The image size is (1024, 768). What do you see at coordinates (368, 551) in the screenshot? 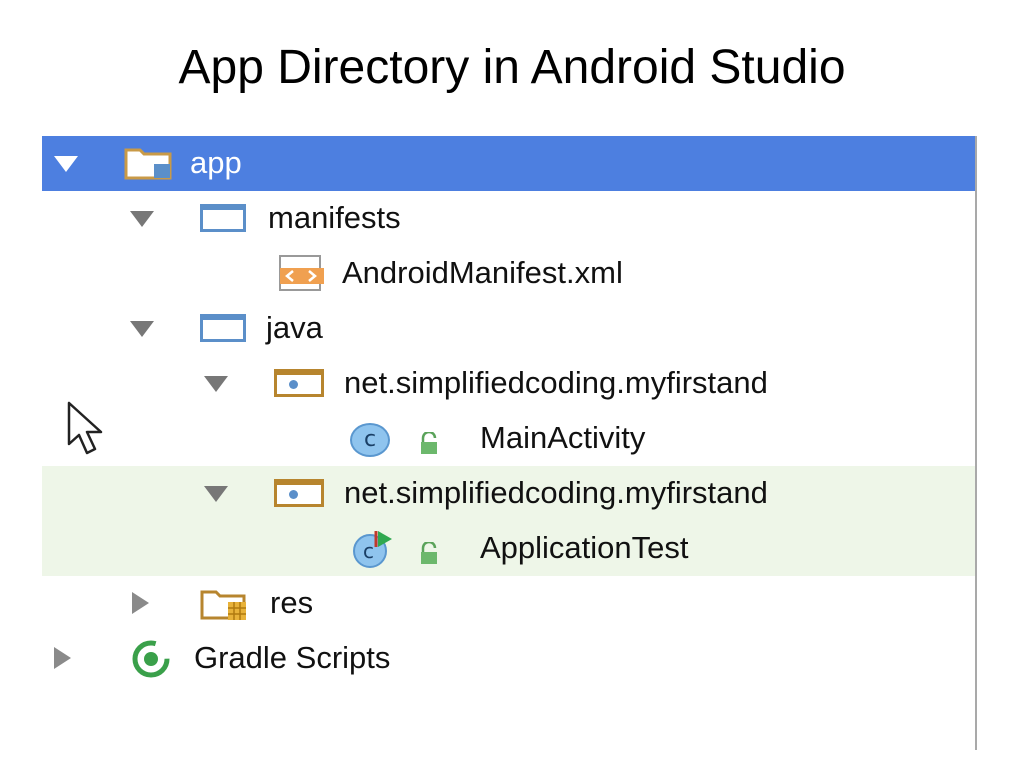
I see `svg-text: c` at bounding box center [368, 551].